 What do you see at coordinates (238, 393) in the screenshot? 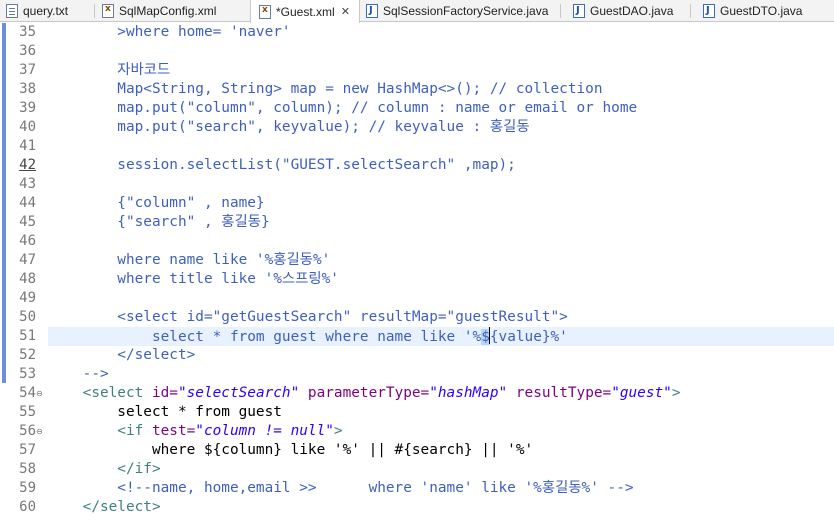
I see `xml-value: "selectSearch"` at bounding box center [238, 393].